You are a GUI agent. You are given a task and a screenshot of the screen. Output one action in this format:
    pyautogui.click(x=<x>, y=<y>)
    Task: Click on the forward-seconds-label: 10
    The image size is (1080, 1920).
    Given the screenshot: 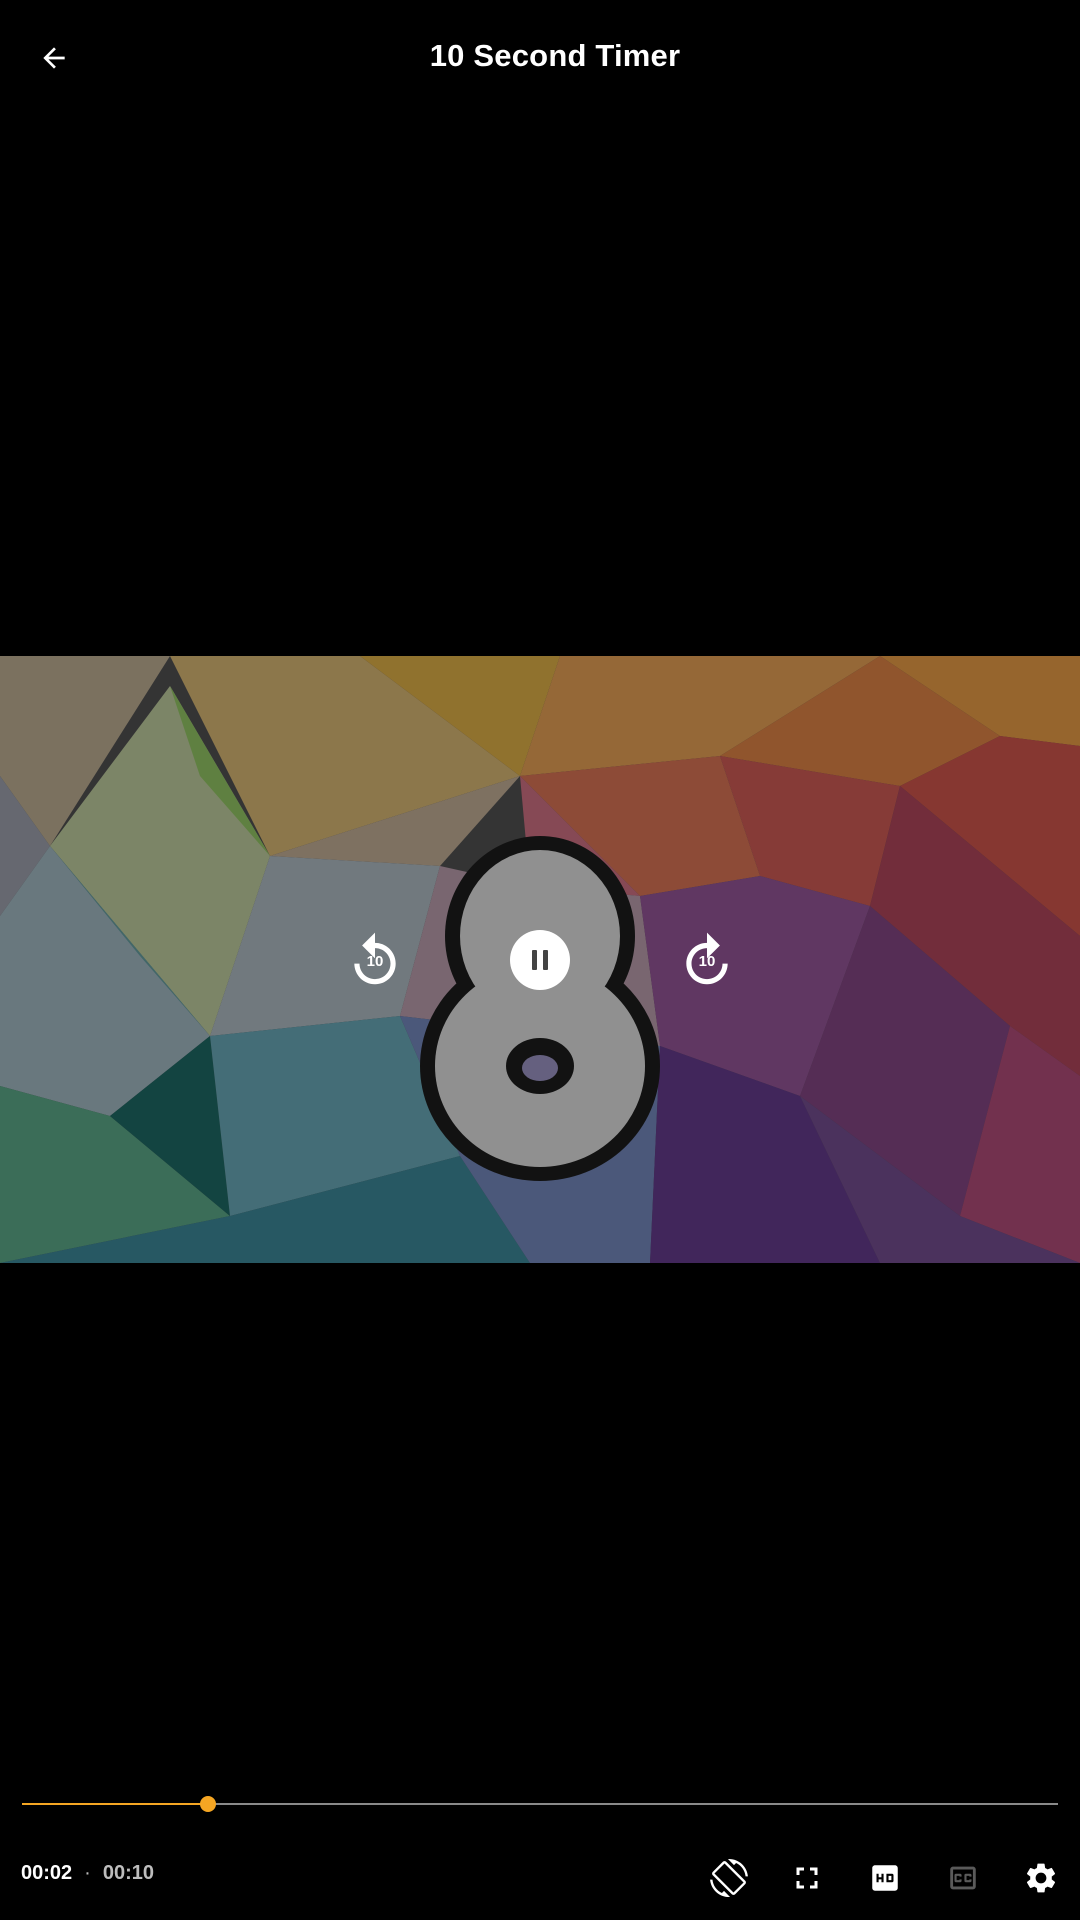 What is the action you would take?
    pyautogui.click(x=707, y=961)
    